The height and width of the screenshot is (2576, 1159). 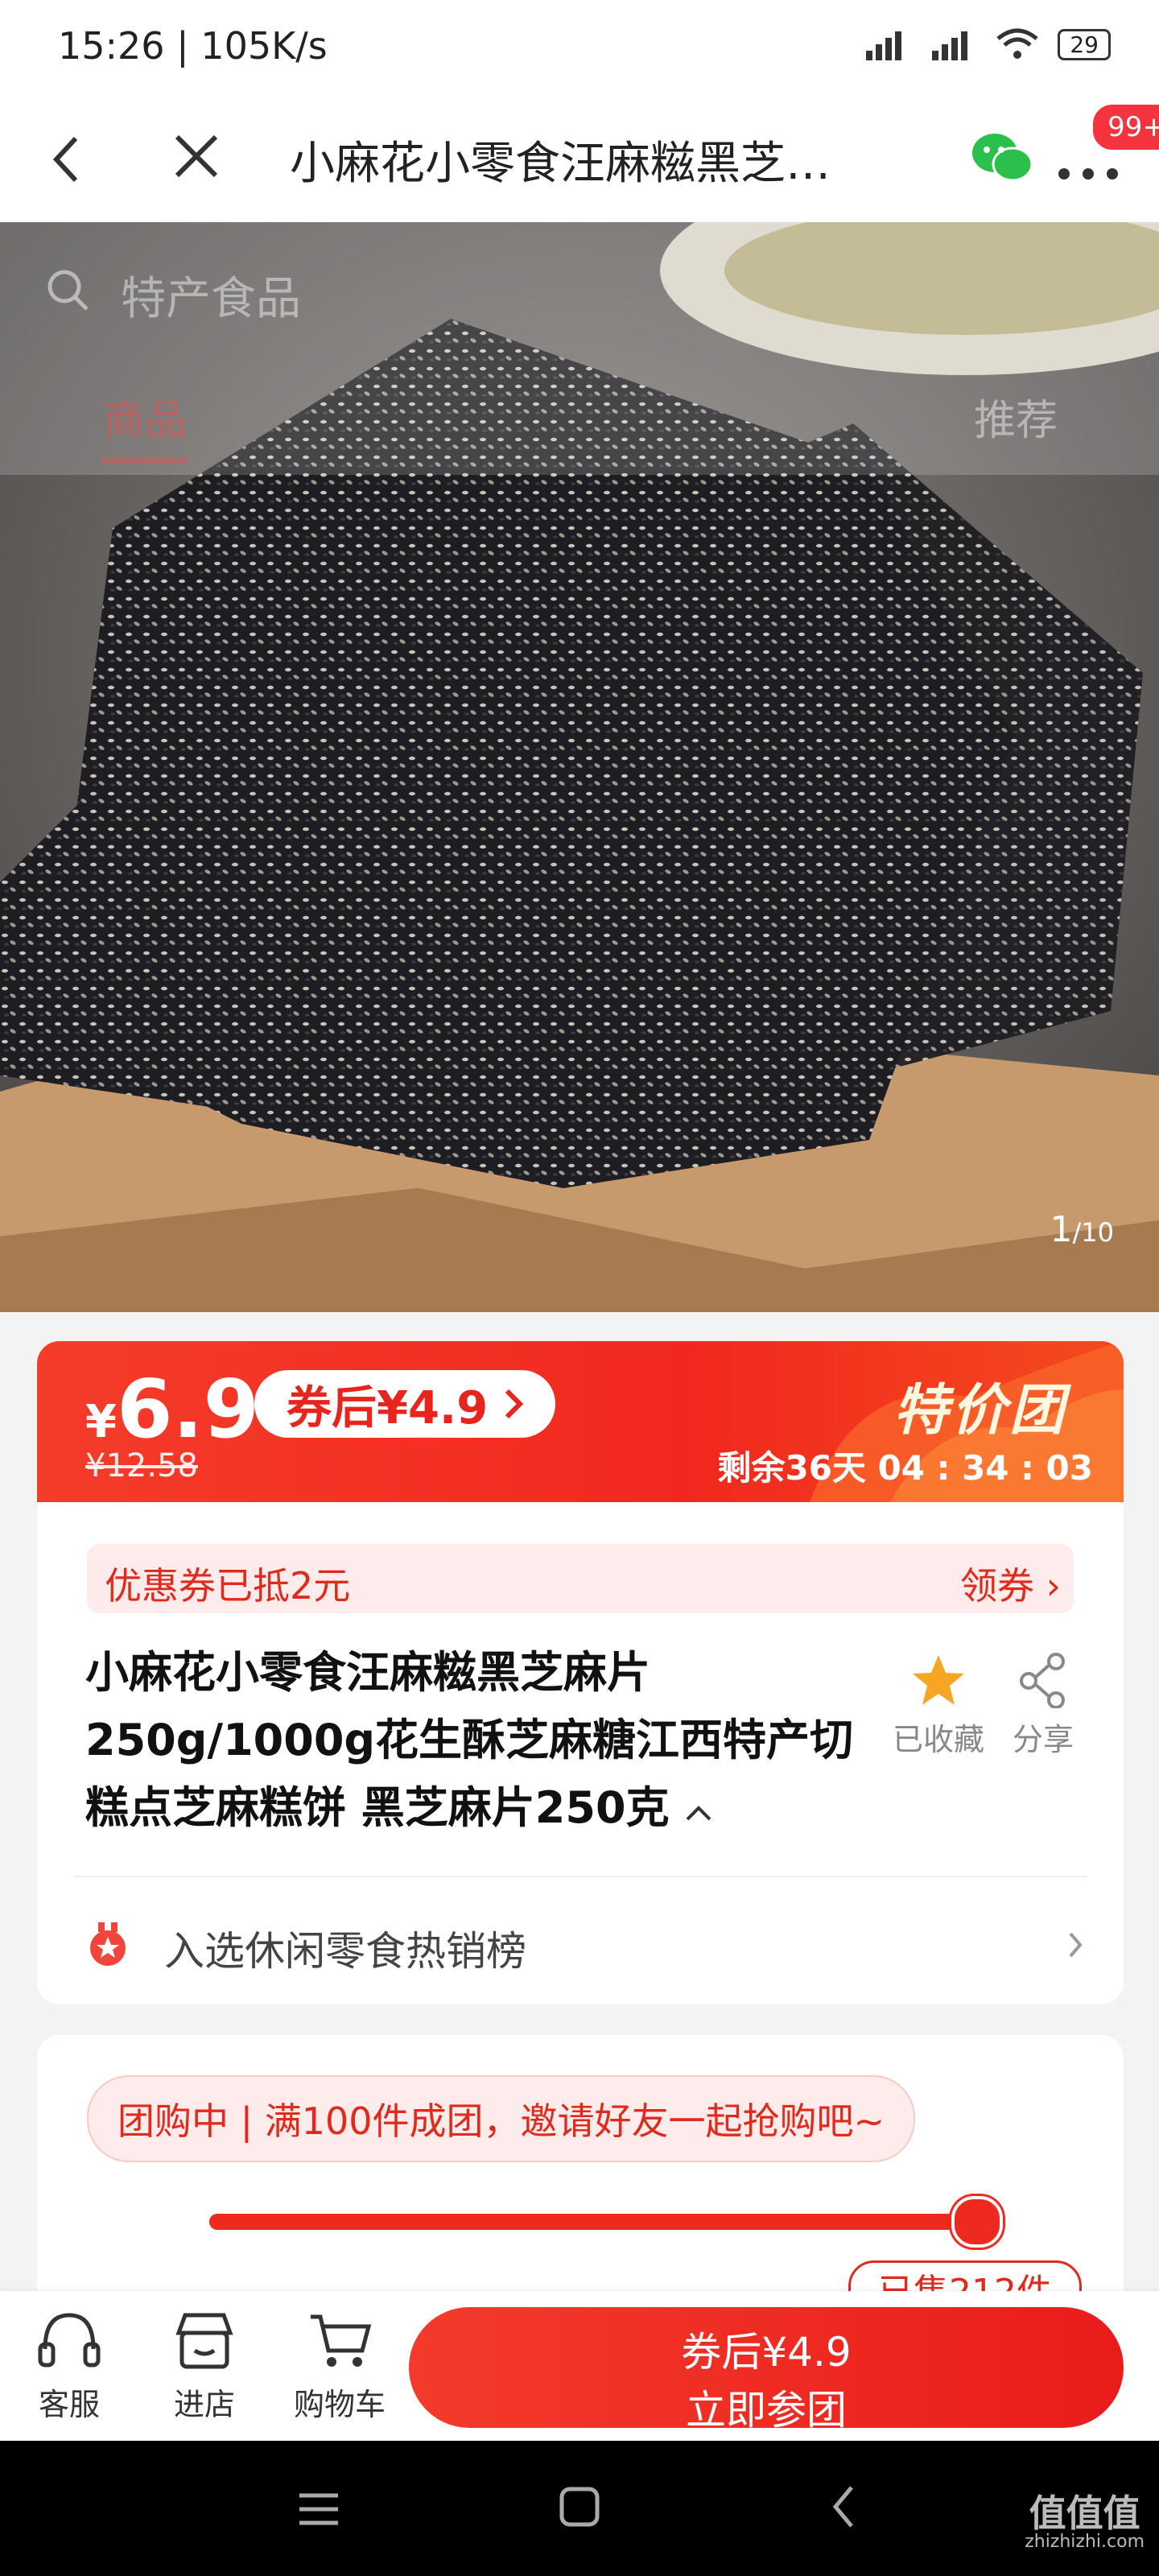 I want to click on share-icon, so click(x=1042, y=1681).